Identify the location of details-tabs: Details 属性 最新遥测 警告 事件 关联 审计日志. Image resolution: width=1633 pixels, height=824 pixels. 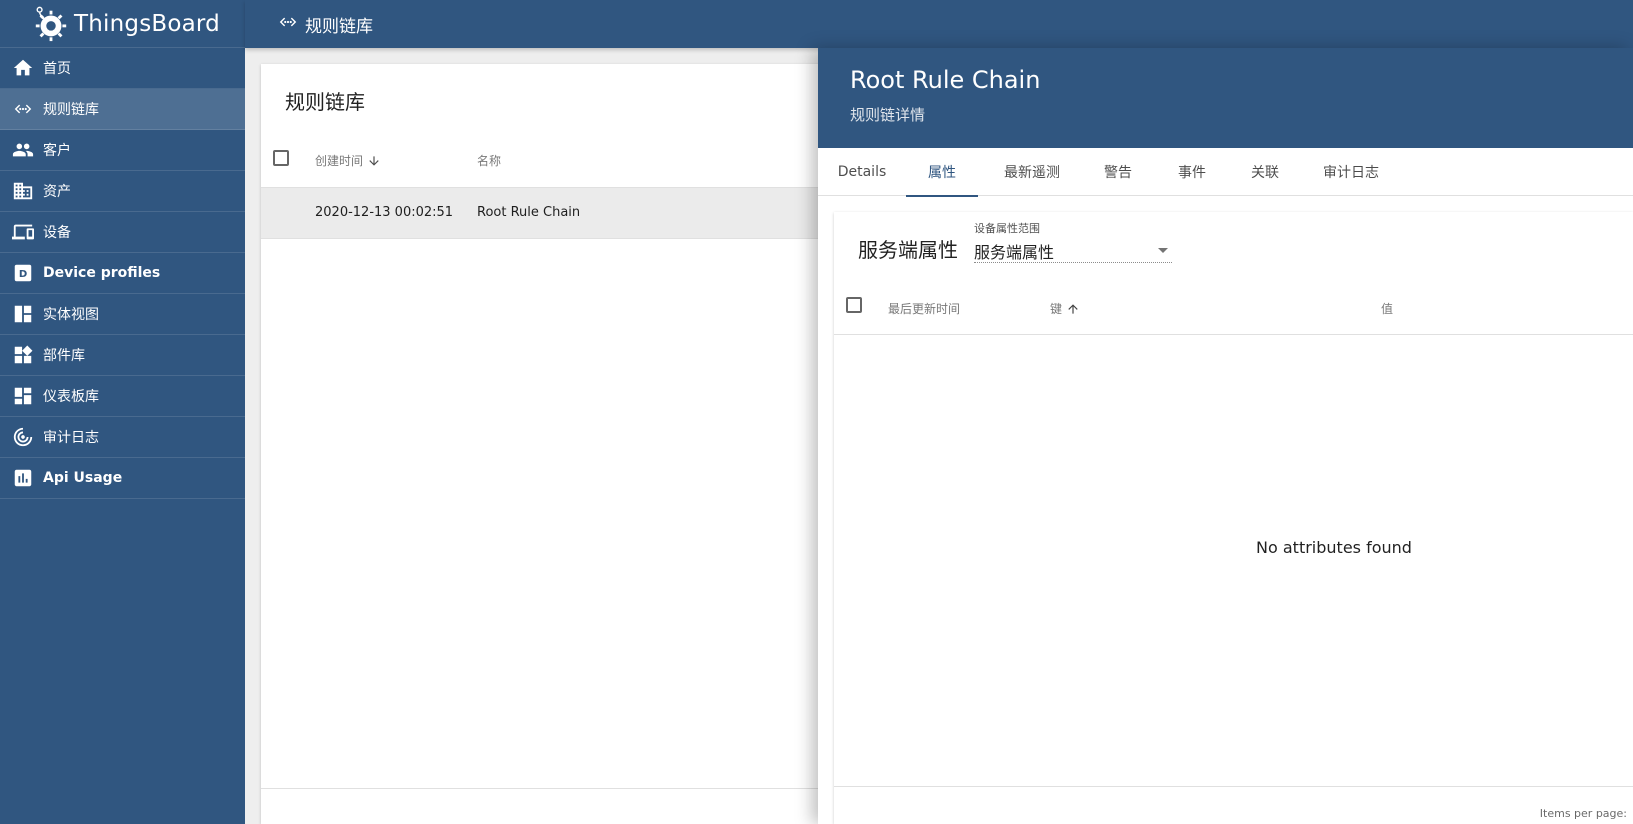
(1225, 172).